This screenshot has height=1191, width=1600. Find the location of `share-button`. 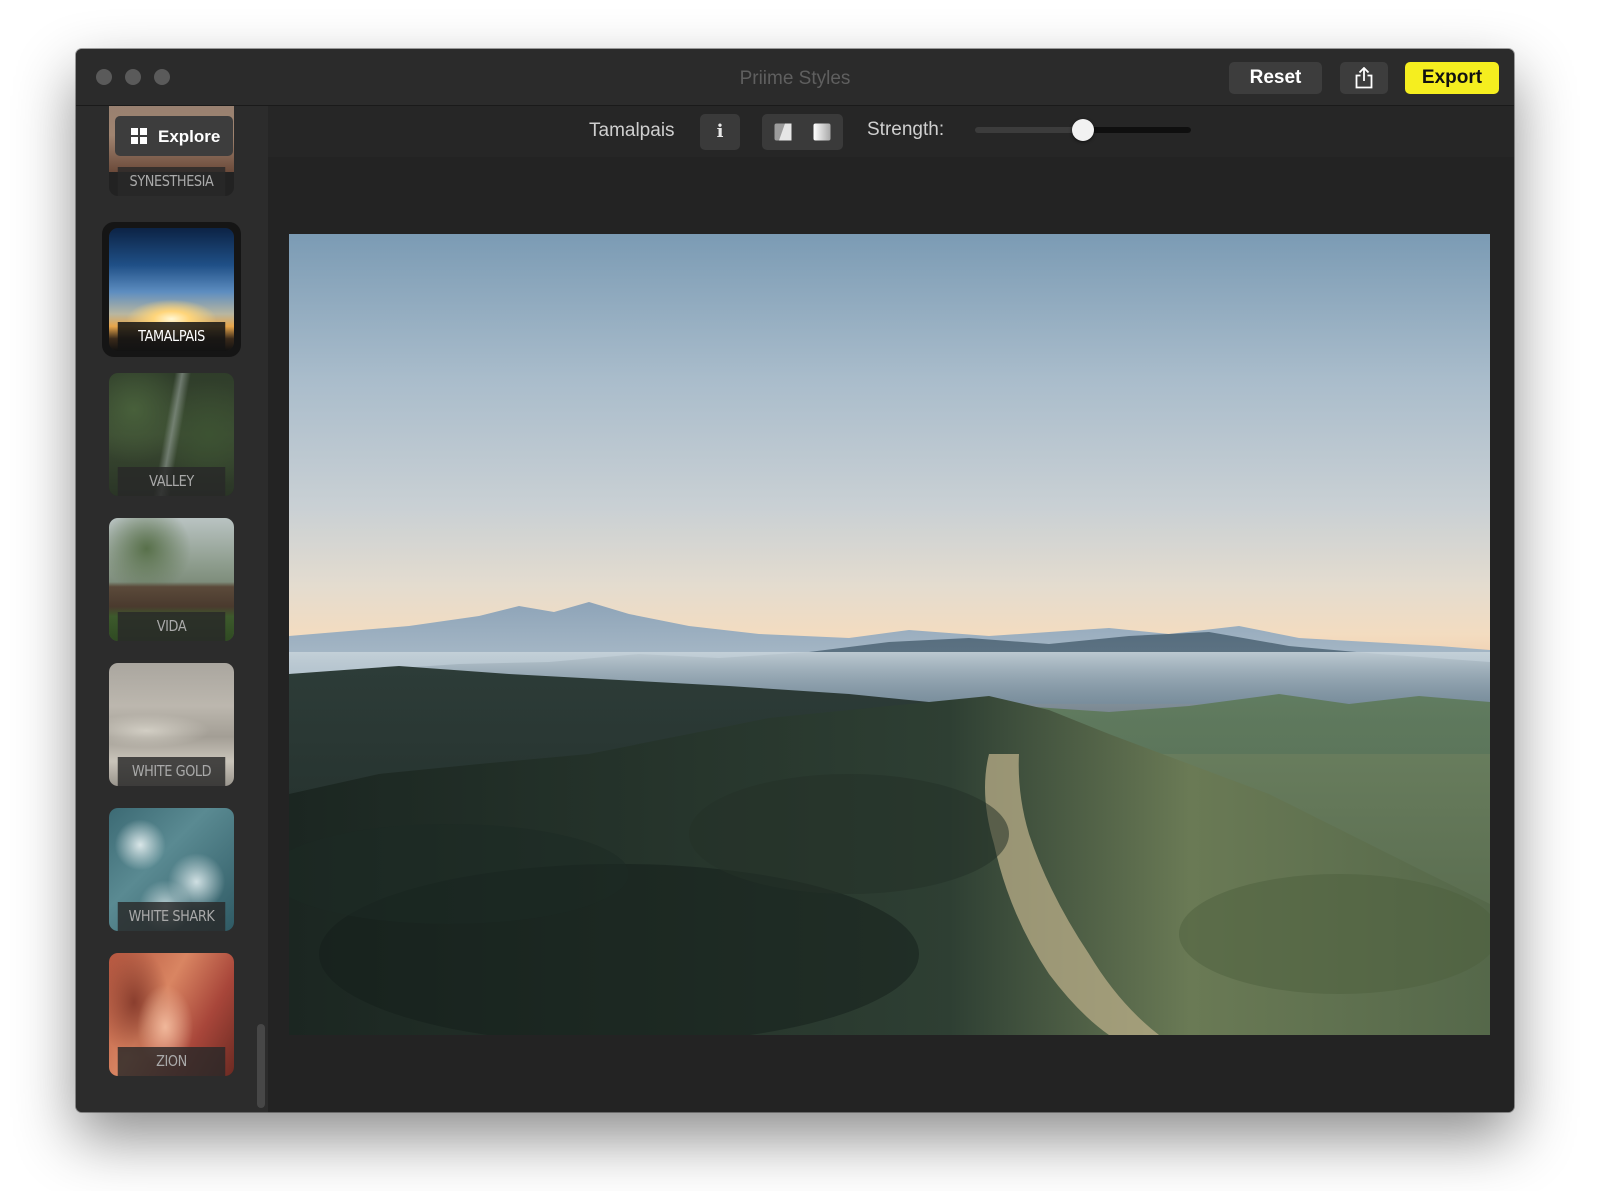

share-button is located at coordinates (1364, 78).